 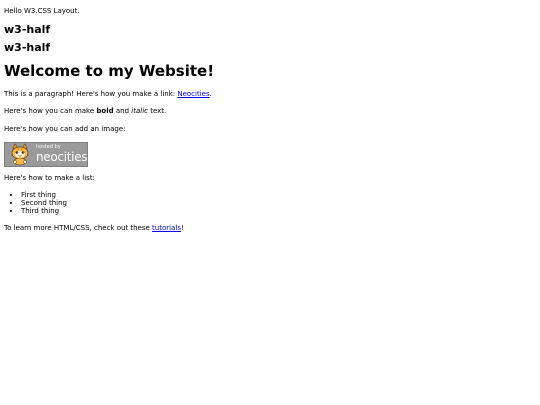 I want to click on paragraph-learn-suffix: !, so click(x=182, y=227).